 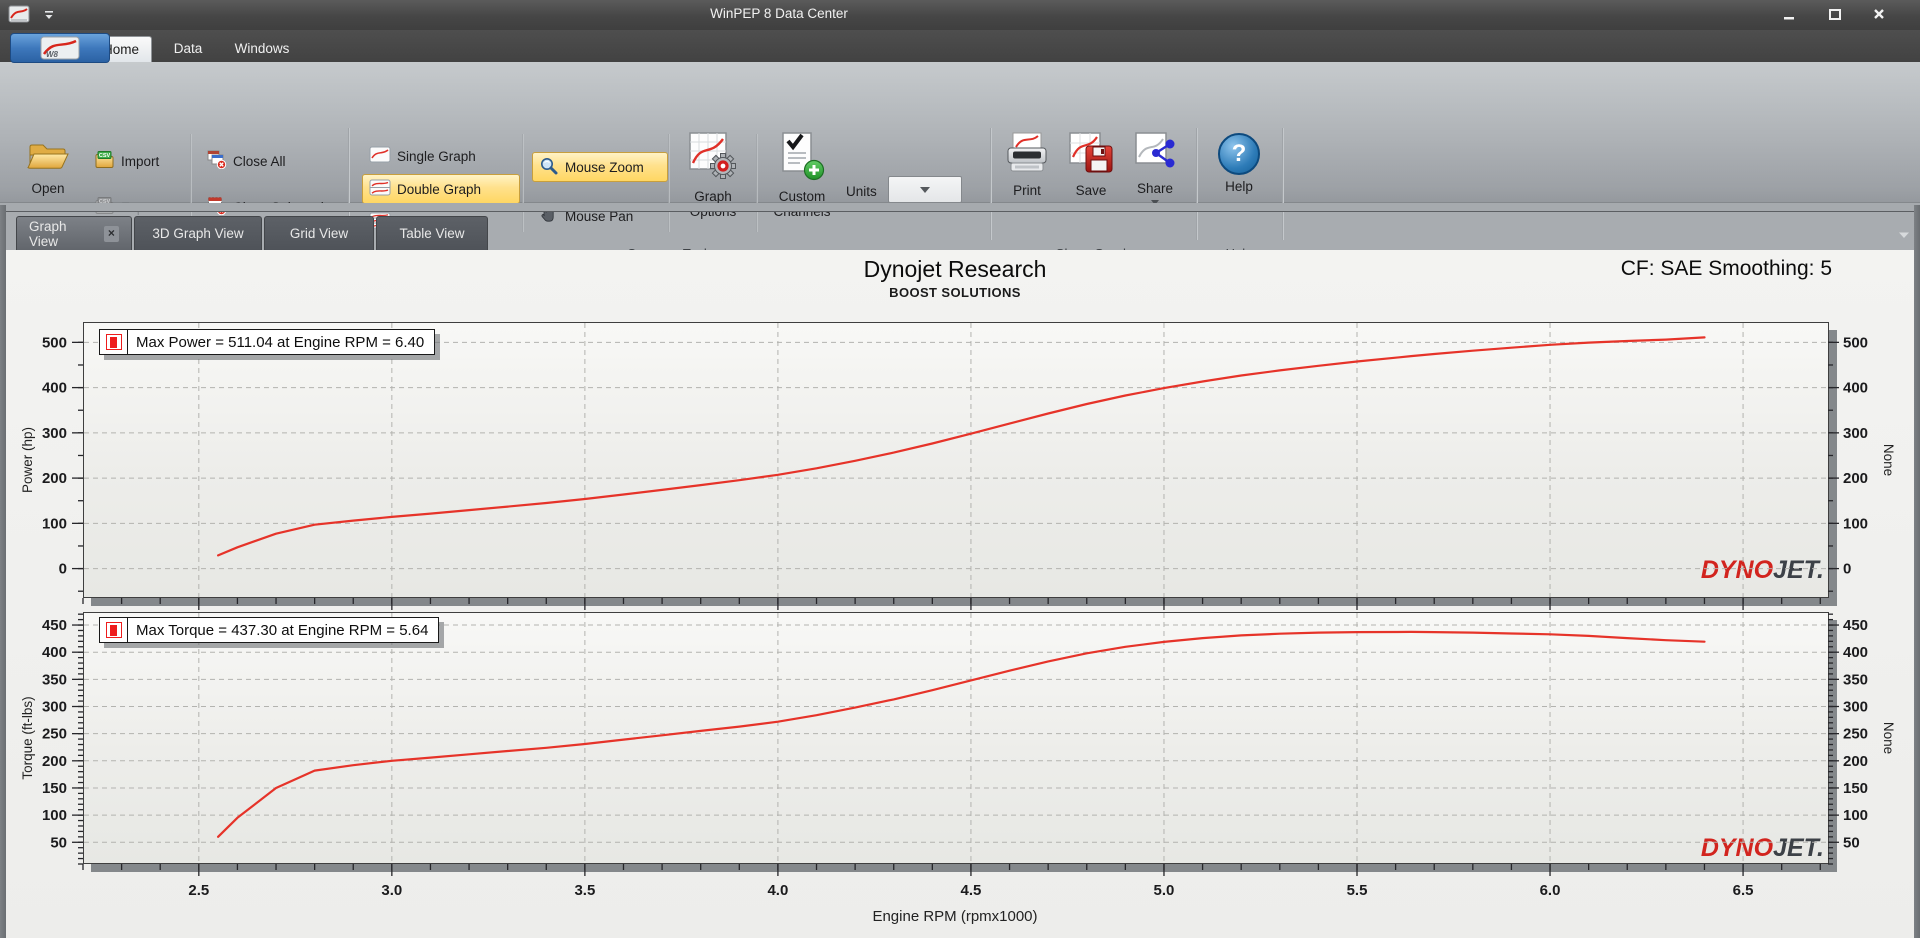 What do you see at coordinates (48, 188) in the screenshot?
I see `open-label: Open` at bounding box center [48, 188].